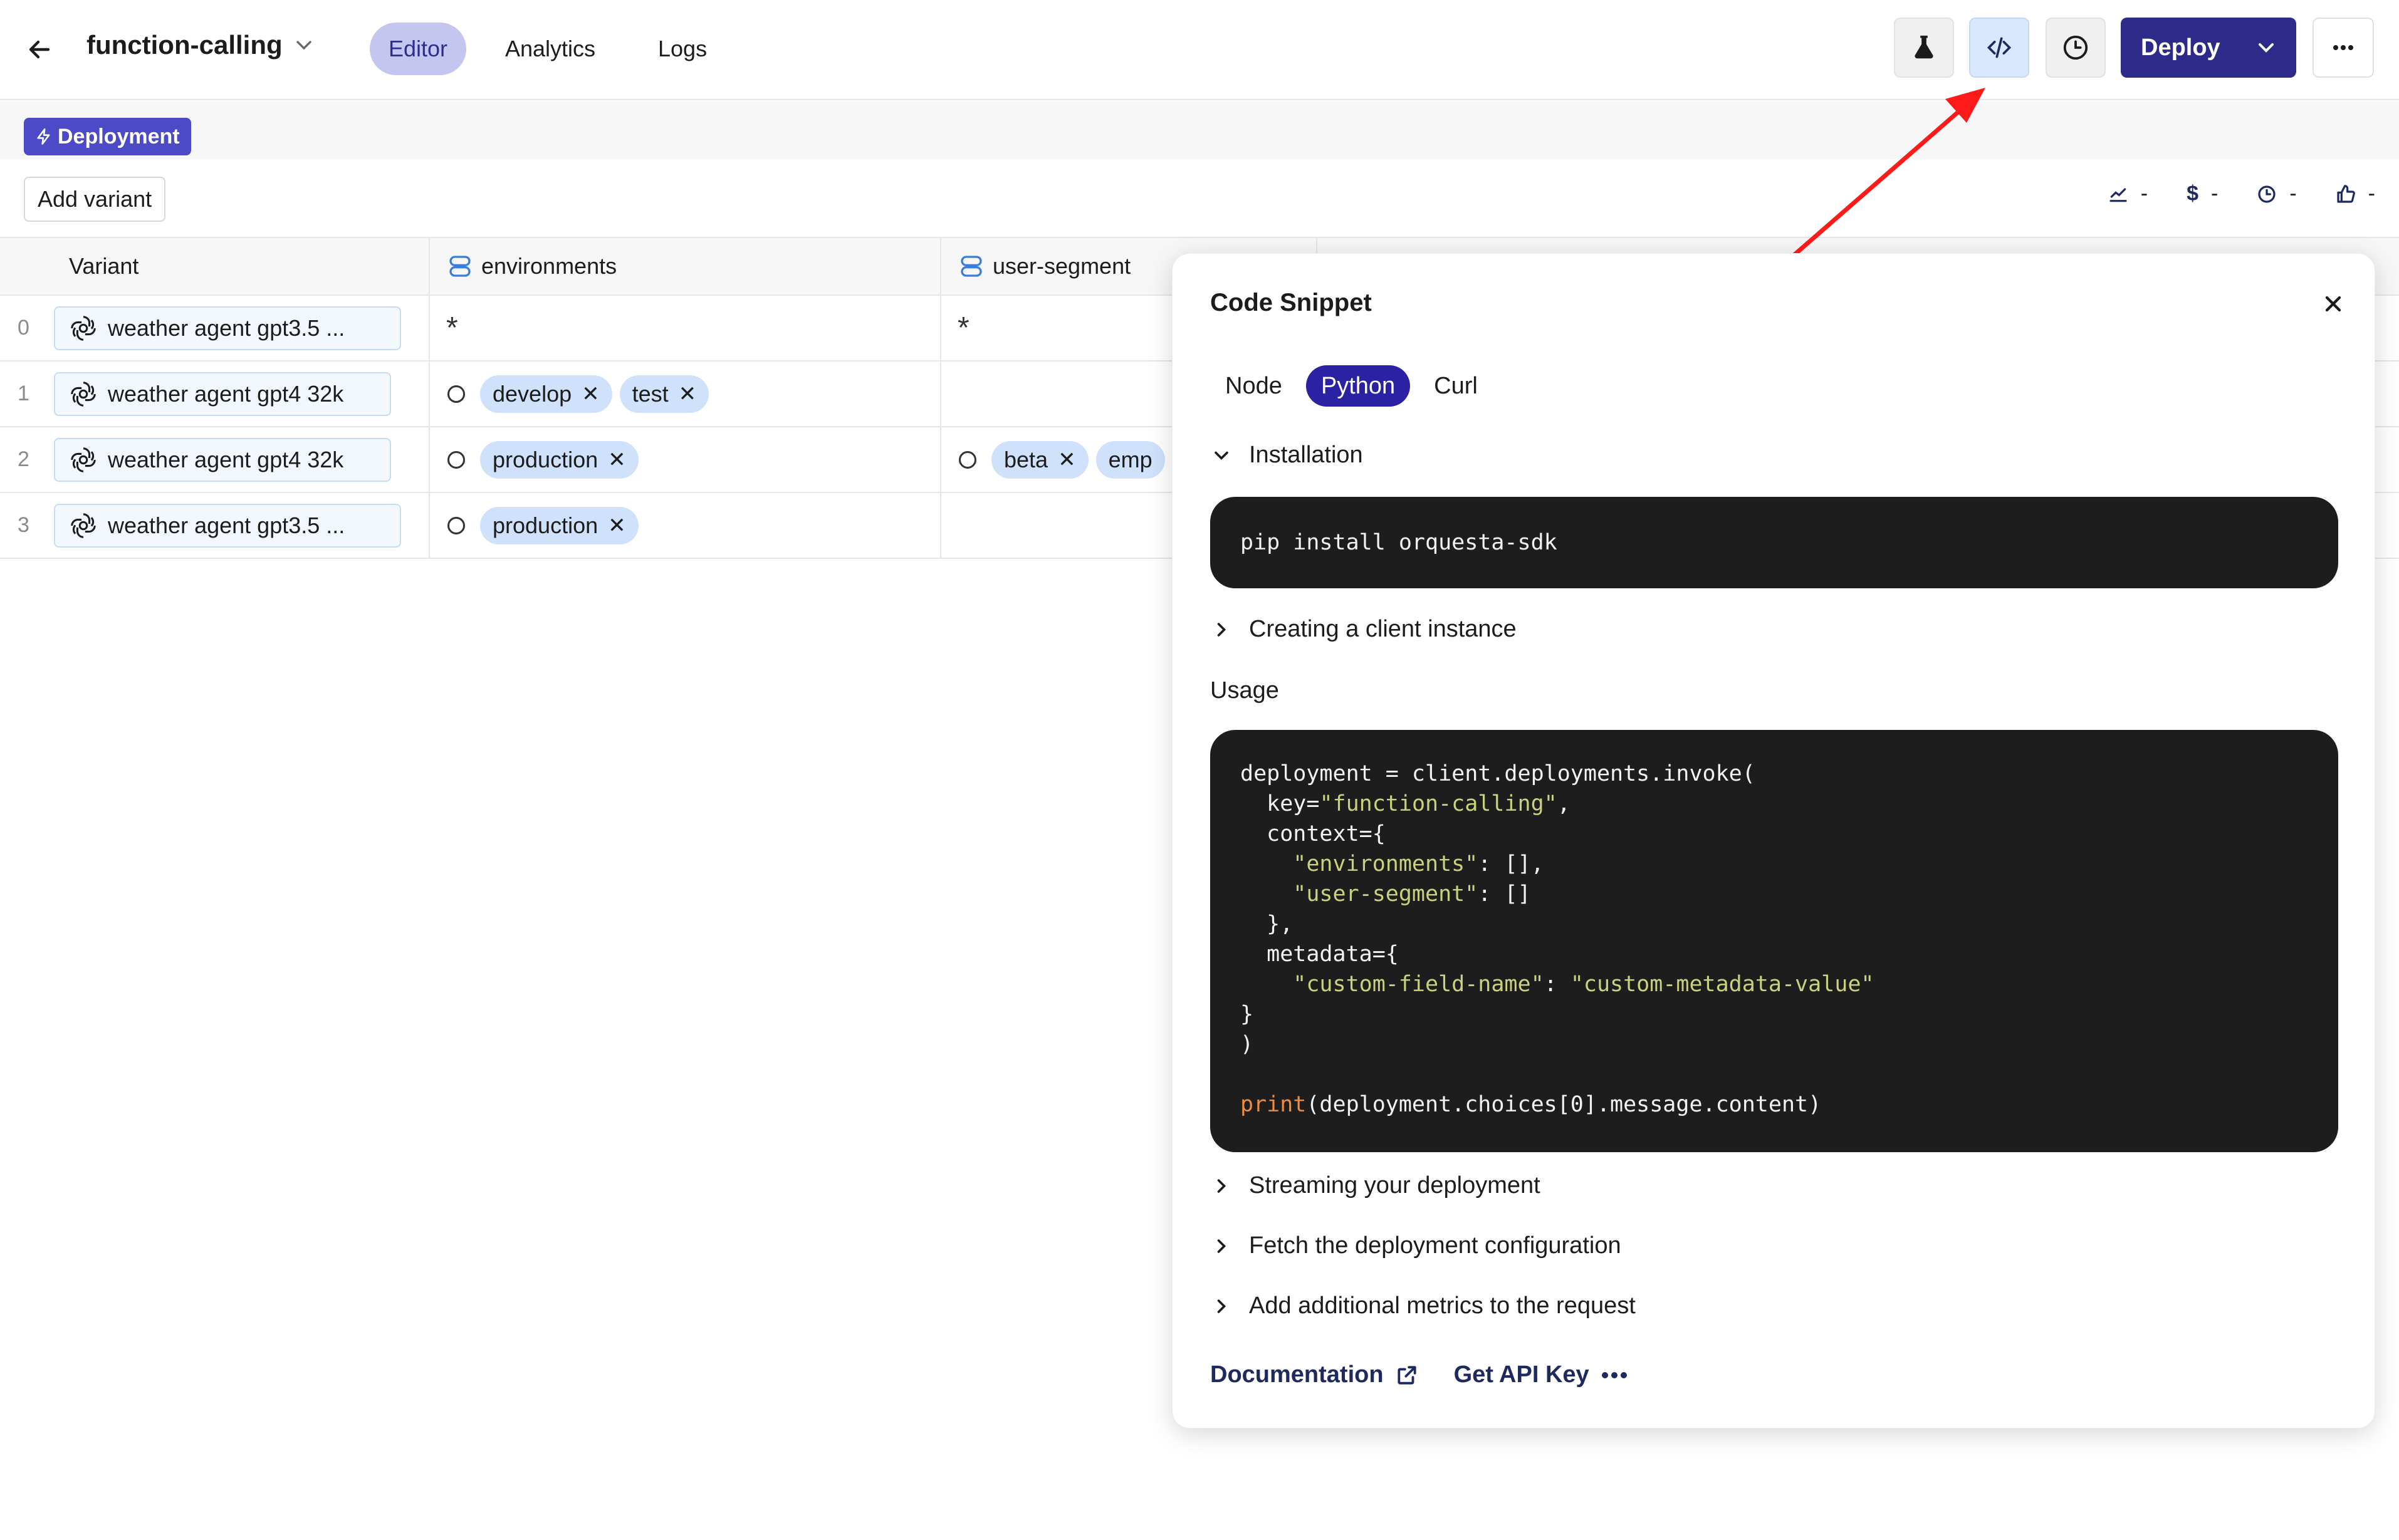 Image resolution: width=2399 pixels, height=1540 pixels. I want to click on code-text: (deployment.choices[0].message.content), so click(1564, 1104).